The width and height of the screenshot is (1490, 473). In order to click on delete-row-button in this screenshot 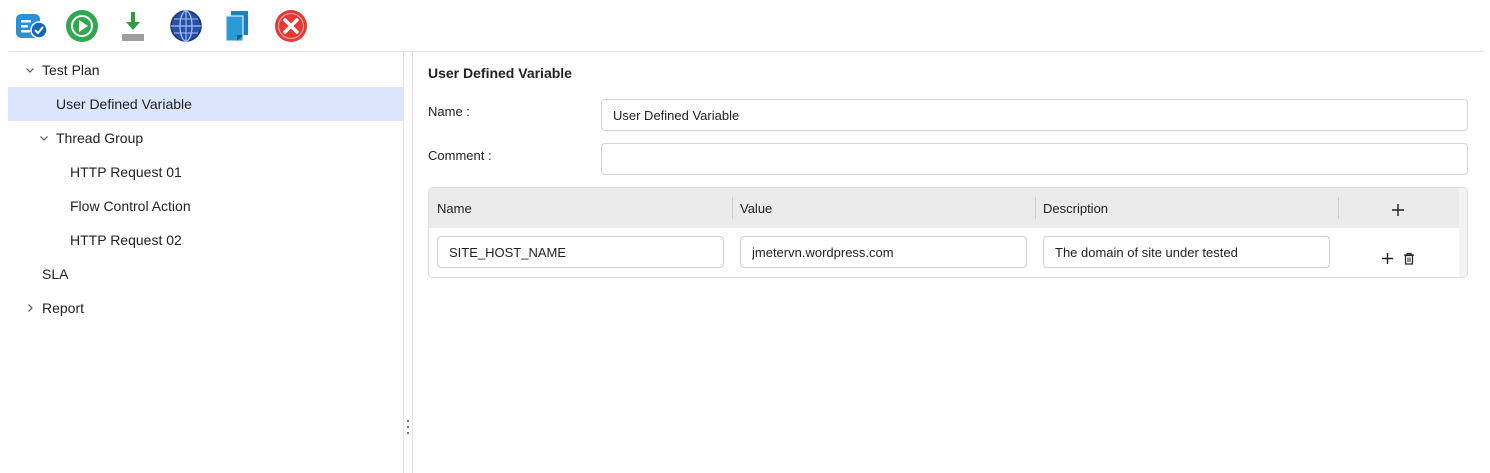, I will do `click(1409, 258)`.